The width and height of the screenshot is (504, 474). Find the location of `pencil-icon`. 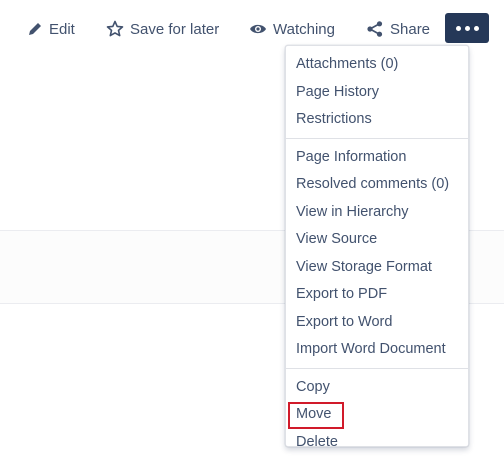

pencil-icon is located at coordinates (35, 29).